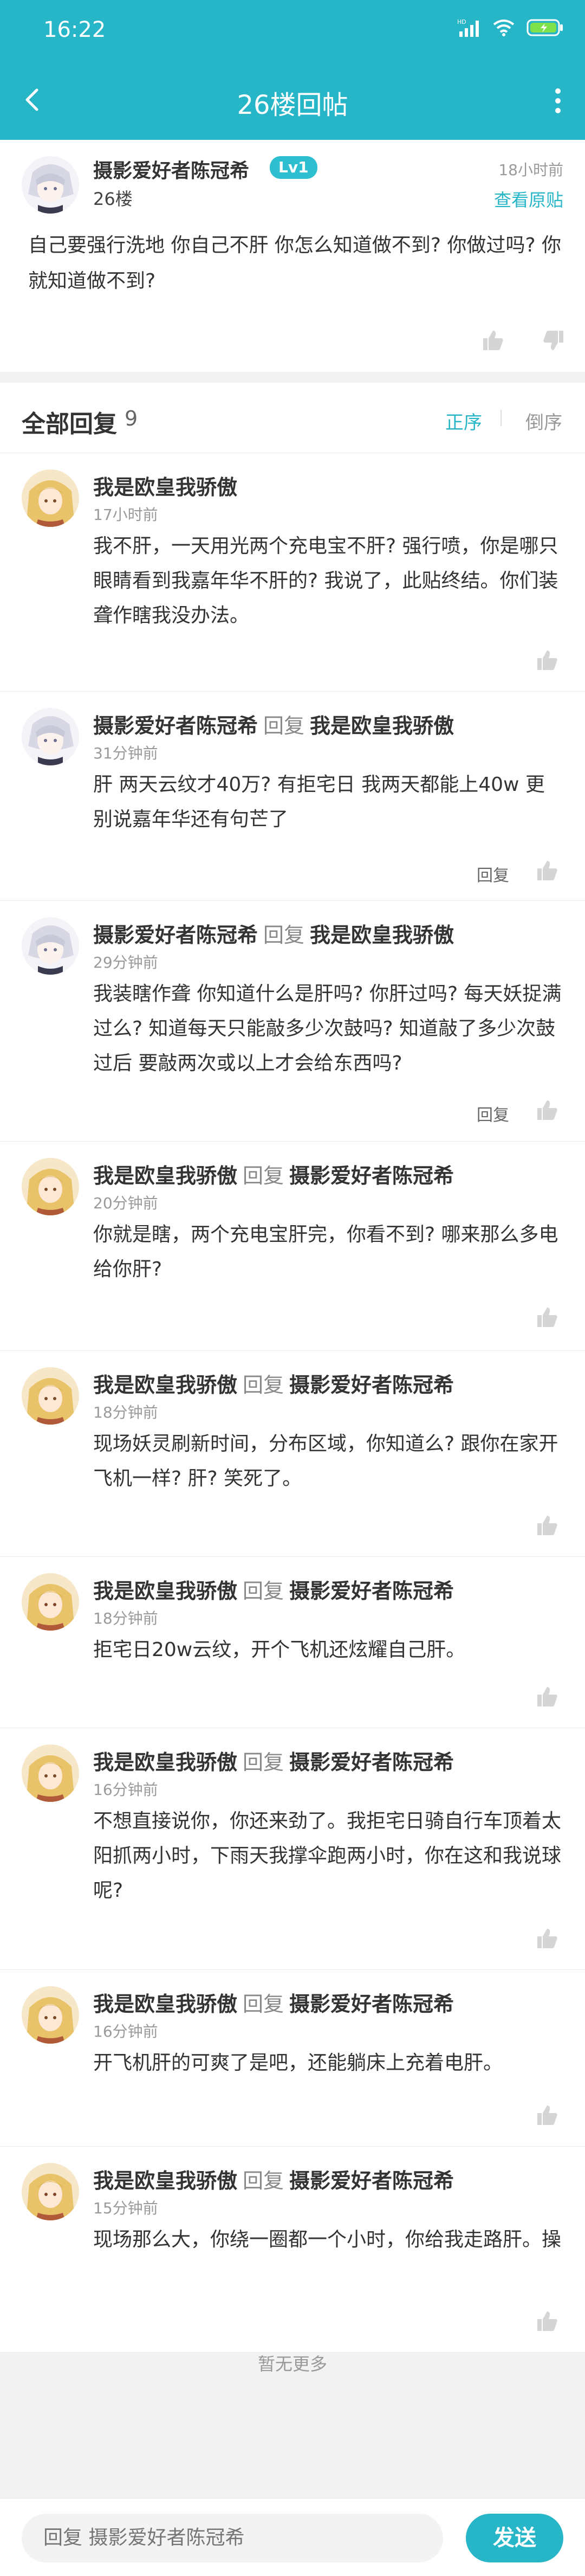 Image resolution: width=585 pixels, height=2576 pixels. What do you see at coordinates (292, 105) in the screenshot?
I see `page-title: 26楼回帖` at bounding box center [292, 105].